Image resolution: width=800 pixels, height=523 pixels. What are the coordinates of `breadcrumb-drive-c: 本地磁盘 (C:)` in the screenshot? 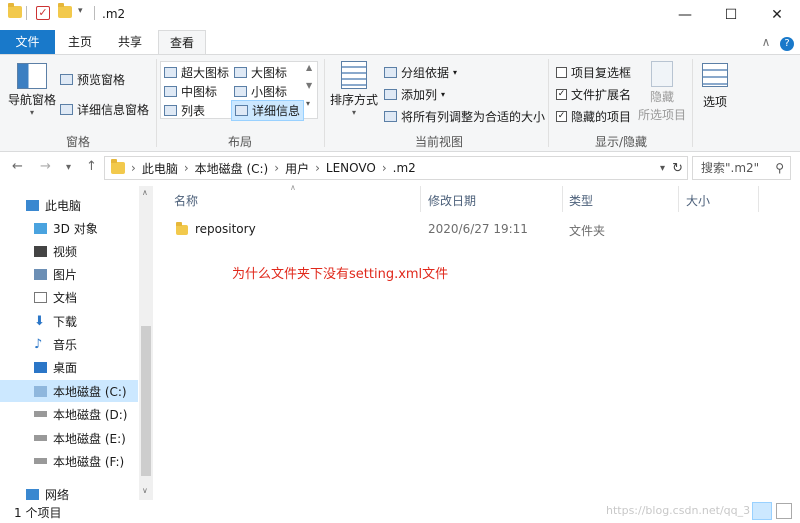 It's located at (232, 168).